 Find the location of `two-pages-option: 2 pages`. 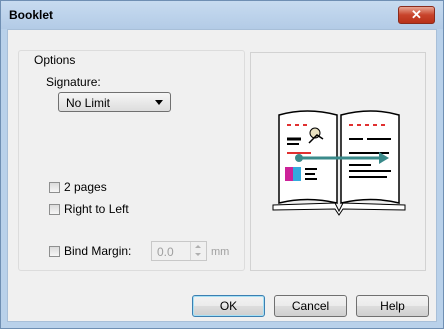

two-pages-option: 2 pages is located at coordinates (78, 187).